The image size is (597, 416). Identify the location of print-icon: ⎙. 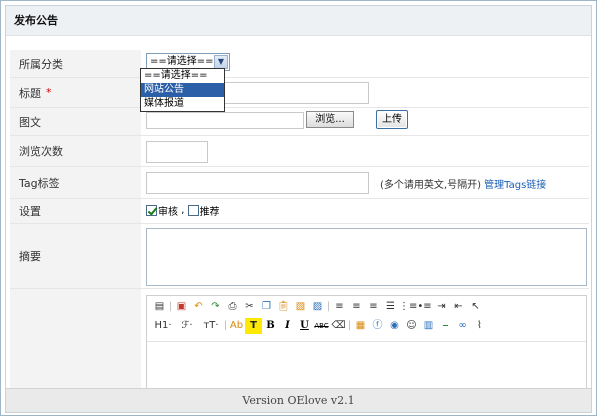
(232, 307).